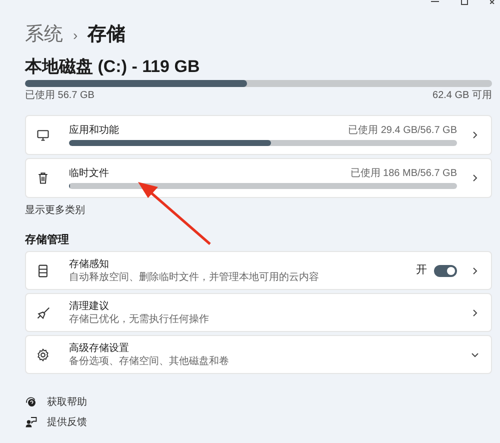 The height and width of the screenshot is (443, 500). Describe the element at coordinates (462, 95) in the screenshot. I see `free-space-label: 62.4 GB 可用` at that location.